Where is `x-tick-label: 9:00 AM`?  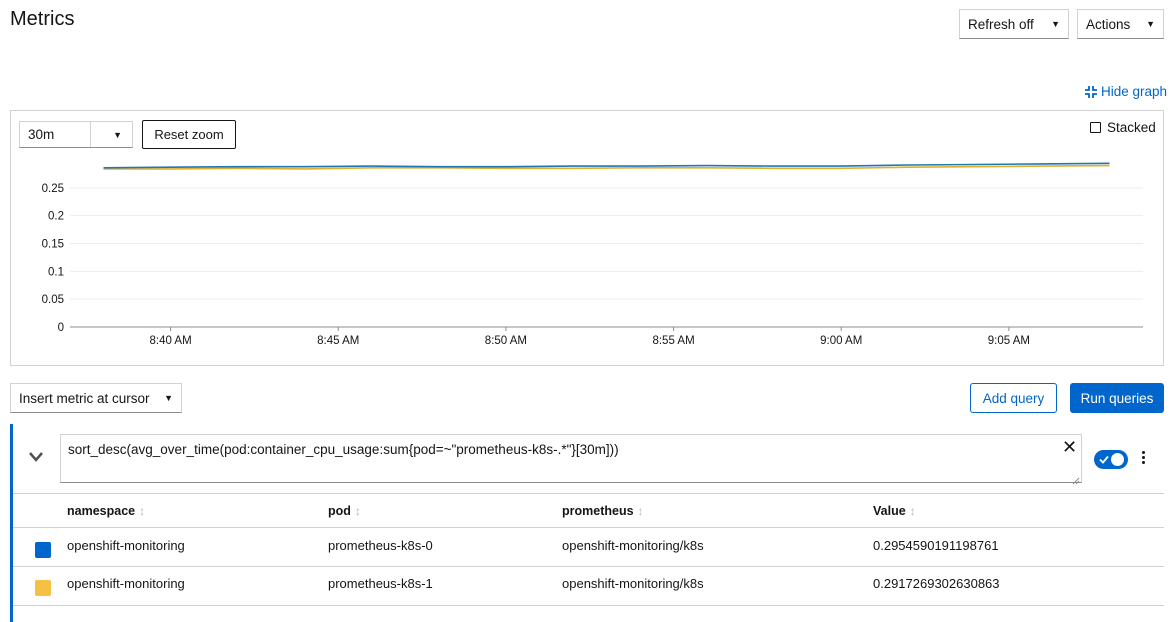 x-tick-label: 9:00 AM is located at coordinates (841, 341).